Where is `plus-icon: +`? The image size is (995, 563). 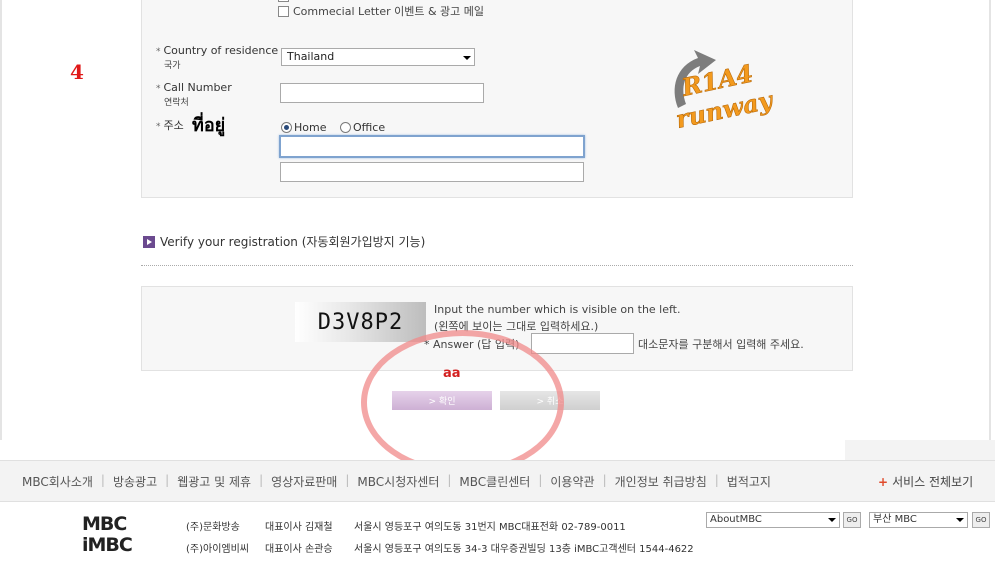
plus-icon: + is located at coordinates (883, 482).